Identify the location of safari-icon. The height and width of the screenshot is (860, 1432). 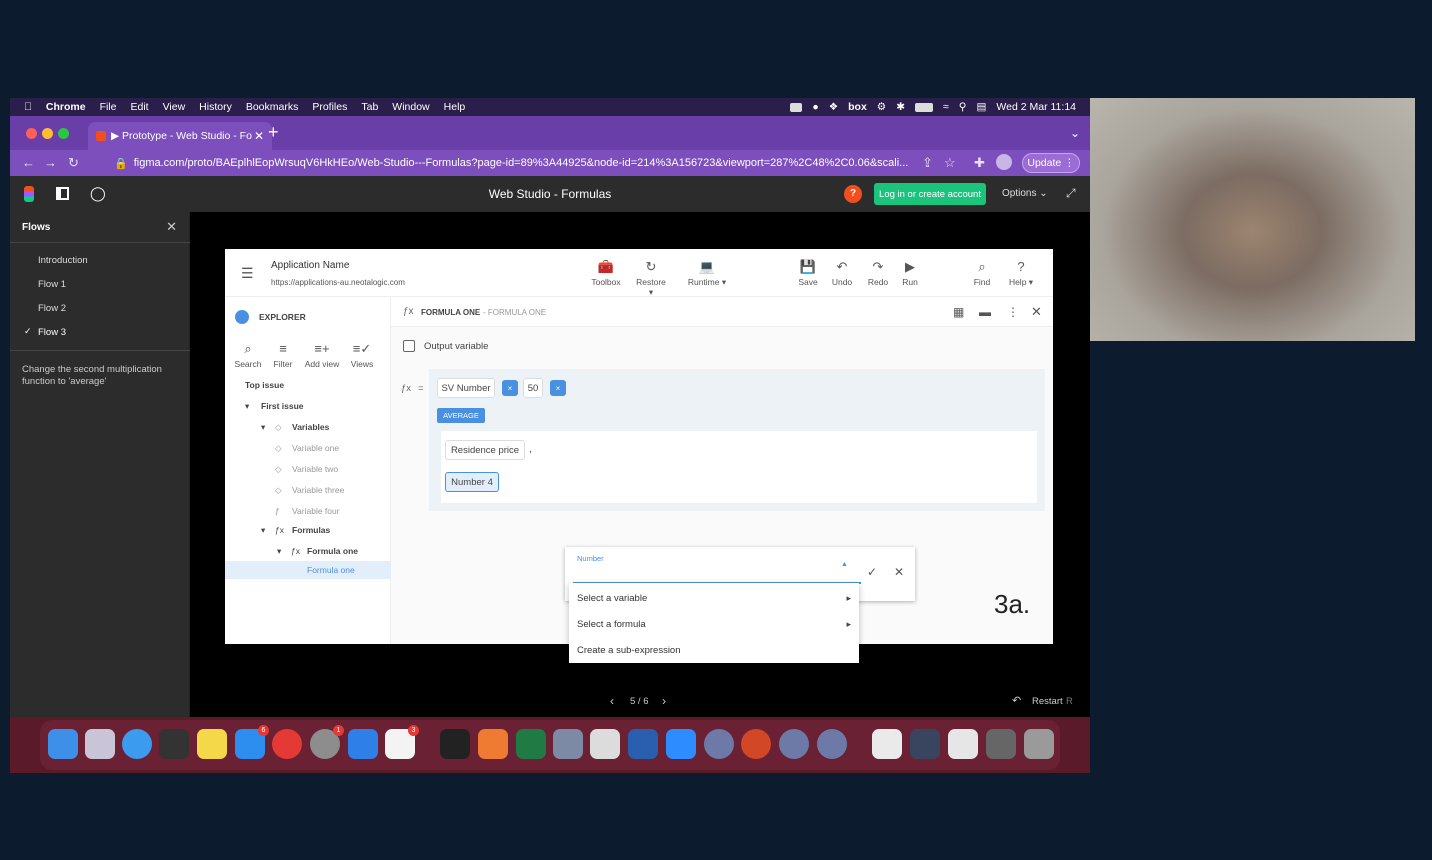
(137, 744).